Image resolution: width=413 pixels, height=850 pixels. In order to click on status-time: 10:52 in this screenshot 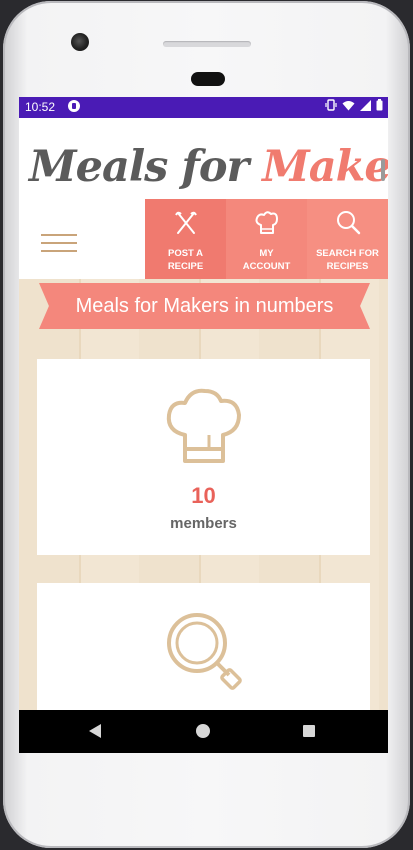, I will do `click(40, 107)`.